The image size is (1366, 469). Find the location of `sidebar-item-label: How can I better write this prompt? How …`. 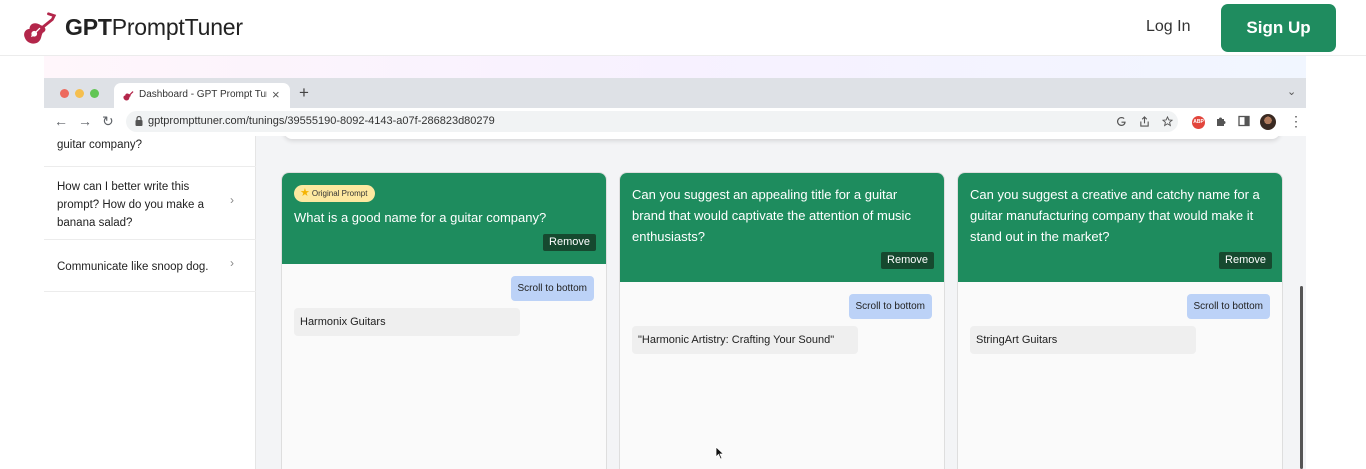

sidebar-item-label: How can I better write this prompt? How … is located at coordinates (131, 205).